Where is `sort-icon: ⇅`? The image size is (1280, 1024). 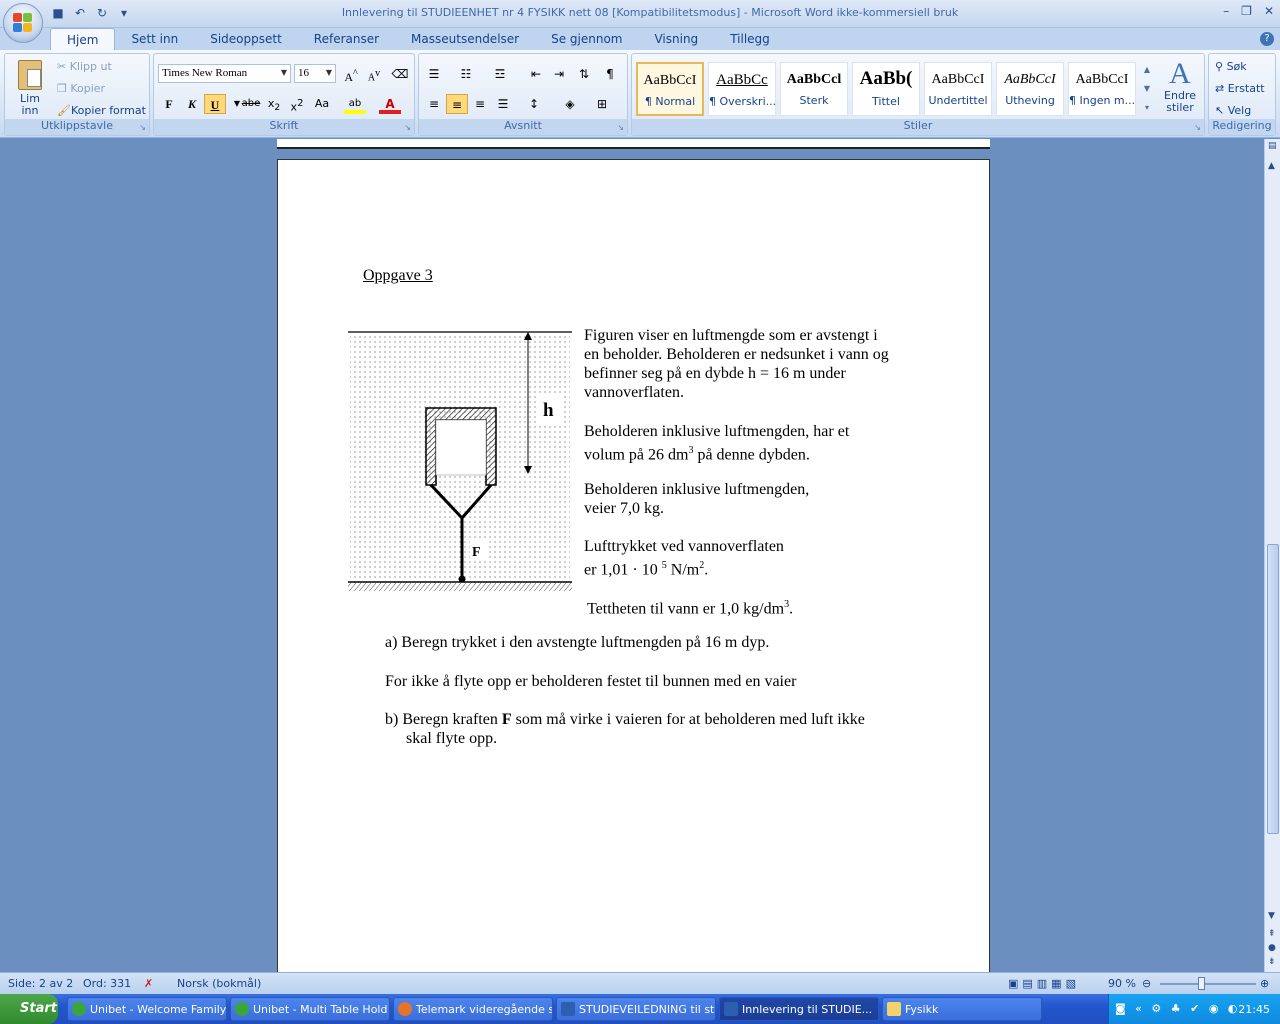
sort-icon: ⇅ is located at coordinates (584, 74).